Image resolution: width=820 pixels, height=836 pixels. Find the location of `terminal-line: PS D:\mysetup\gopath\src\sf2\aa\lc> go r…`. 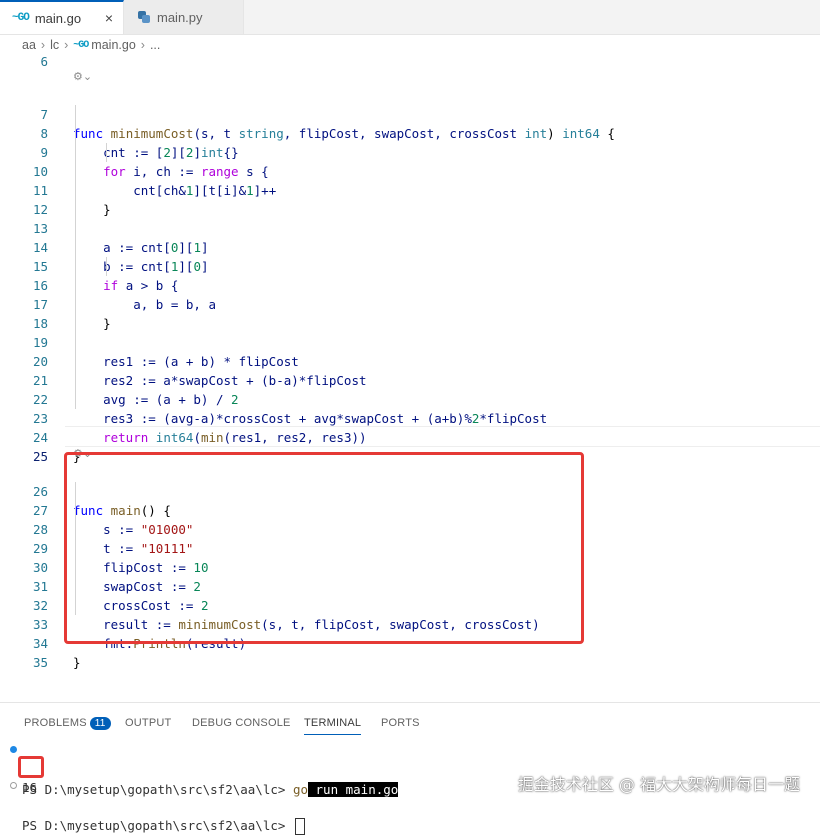

terminal-line: PS D:\mysetup\gopath\src\sf2\aa\lc> go r… is located at coordinates (410, 768).